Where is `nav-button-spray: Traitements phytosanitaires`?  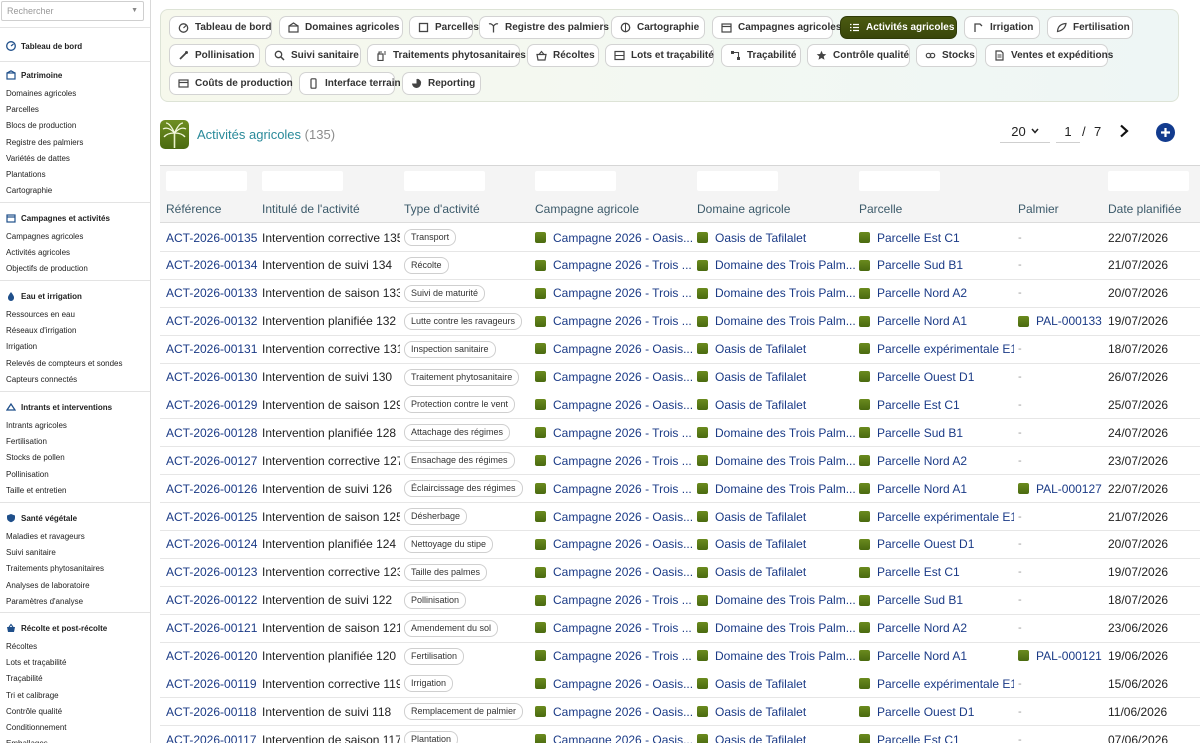 nav-button-spray: Traitements phytosanitaires is located at coordinates (446, 55).